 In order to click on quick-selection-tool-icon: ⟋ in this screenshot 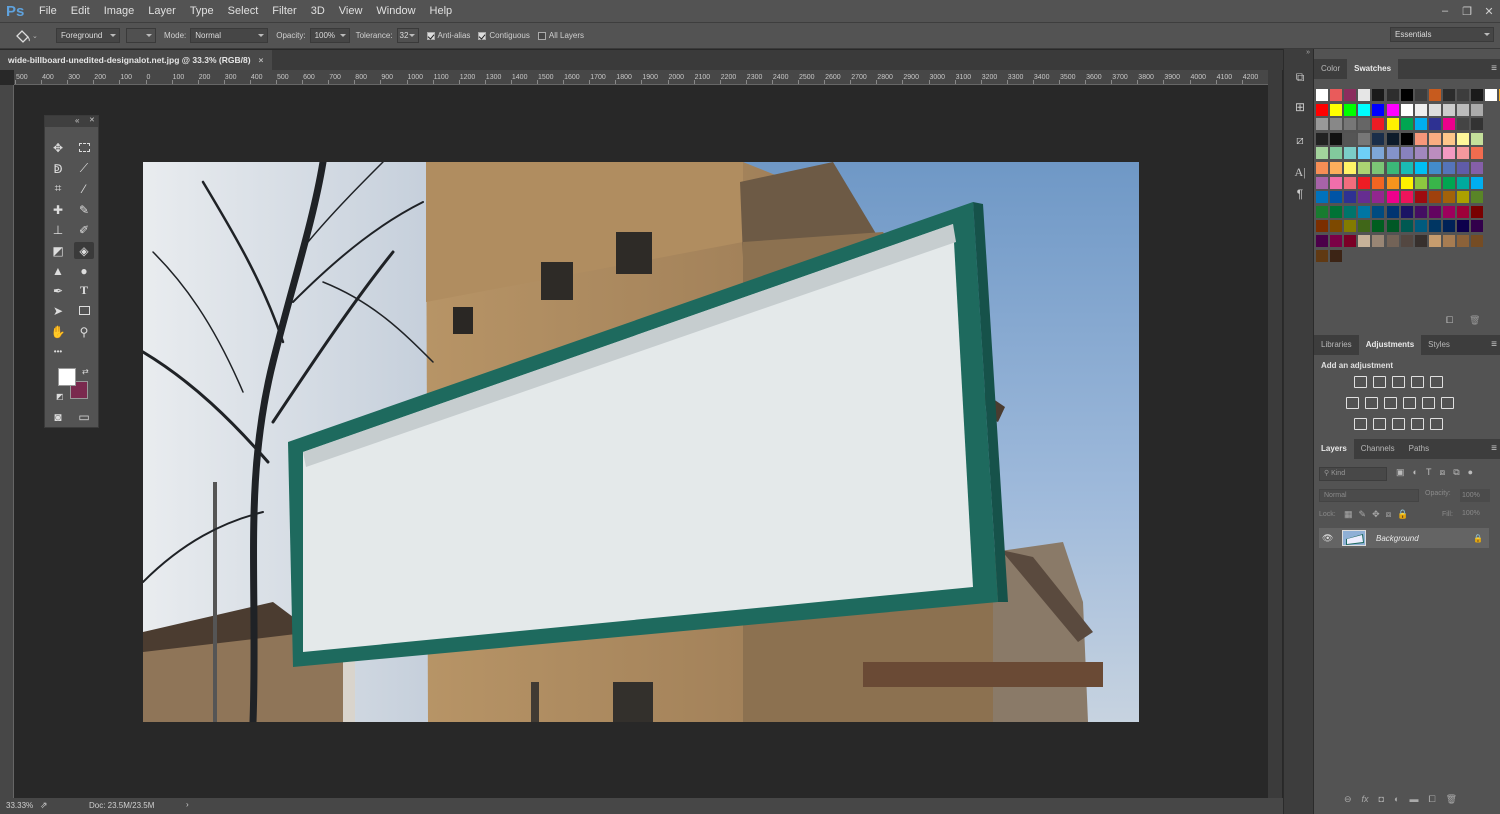, I will do `click(84, 168)`.